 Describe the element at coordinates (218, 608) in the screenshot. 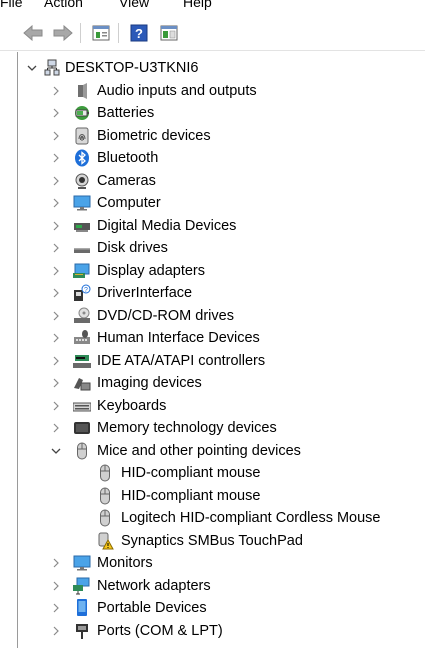

I see `tree-category: Portable Devices` at that location.